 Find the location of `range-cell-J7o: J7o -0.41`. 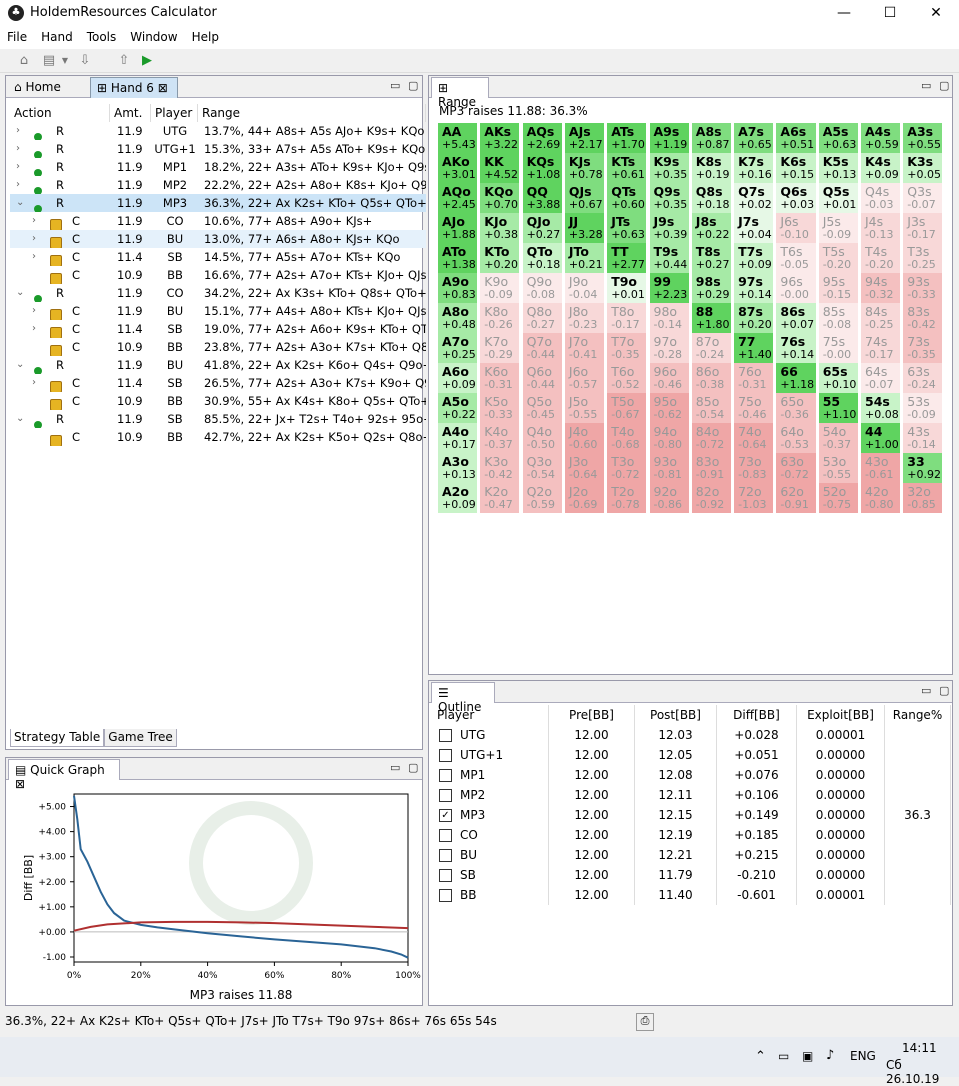

range-cell-J7o: J7o -0.41 is located at coordinates (584, 348).